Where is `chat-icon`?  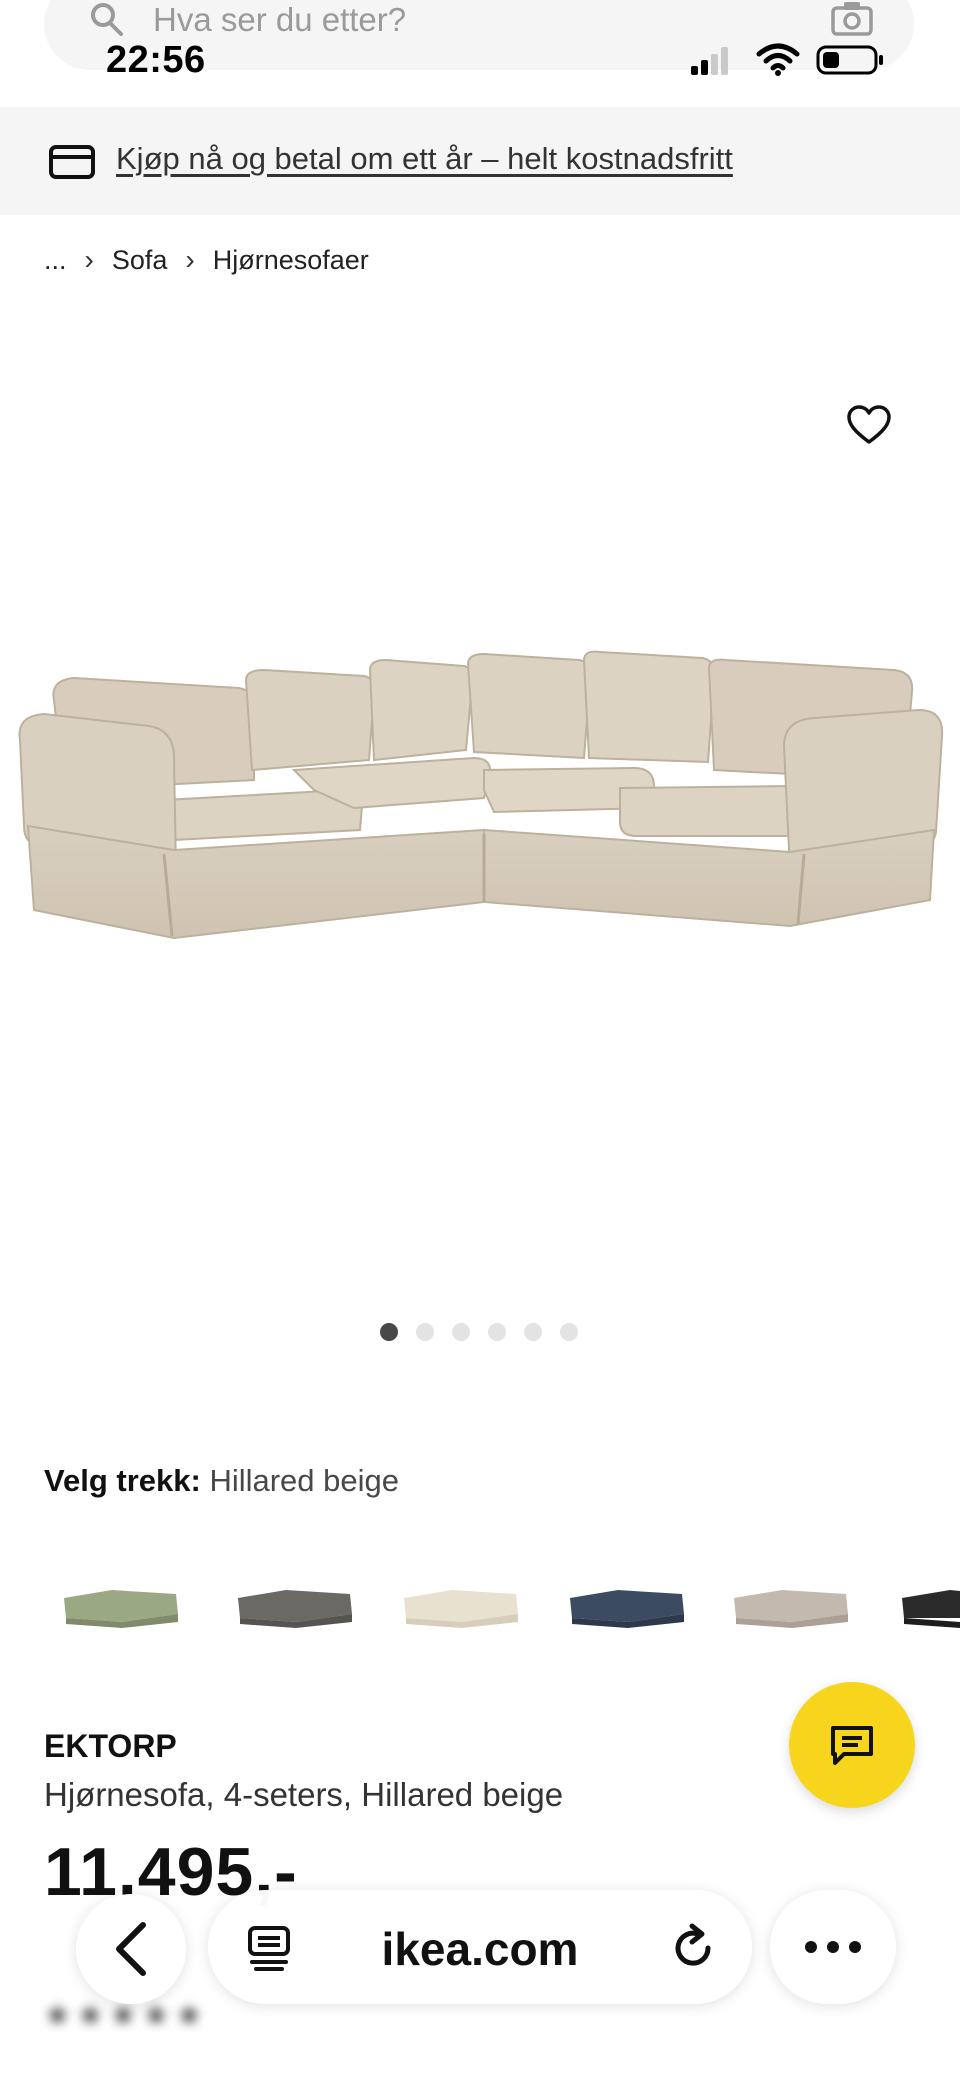 chat-icon is located at coordinates (852, 1745).